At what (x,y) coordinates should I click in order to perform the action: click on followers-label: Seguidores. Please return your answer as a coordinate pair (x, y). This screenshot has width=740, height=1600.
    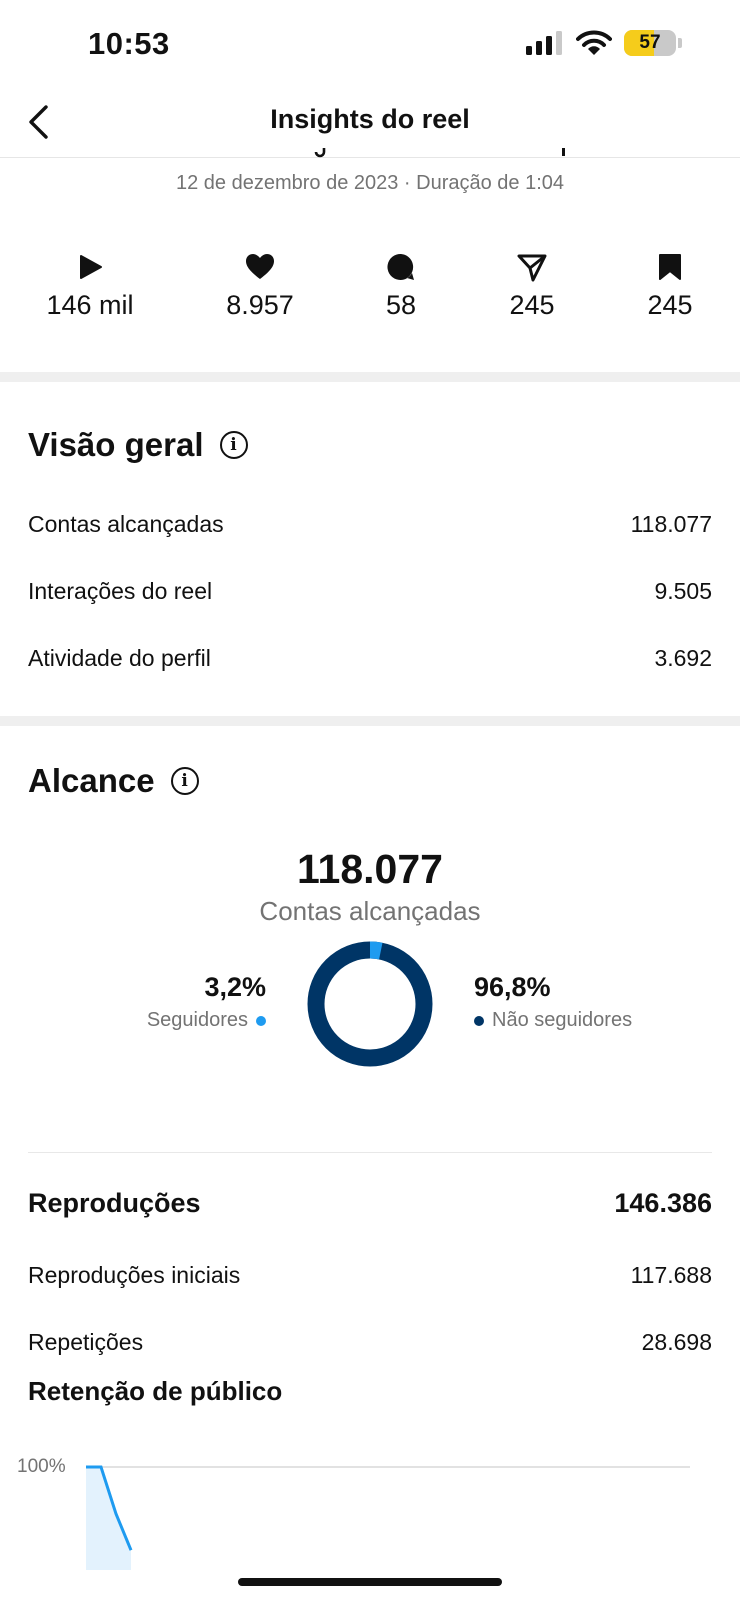
    Looking at the image, I should click on (197, 1020).